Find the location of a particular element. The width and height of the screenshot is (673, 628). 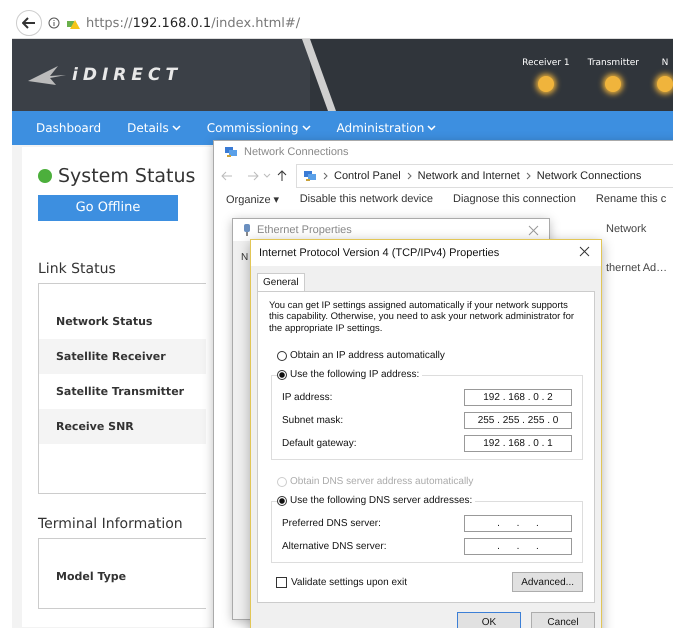

info-icon is located at coordinates (54, 23).